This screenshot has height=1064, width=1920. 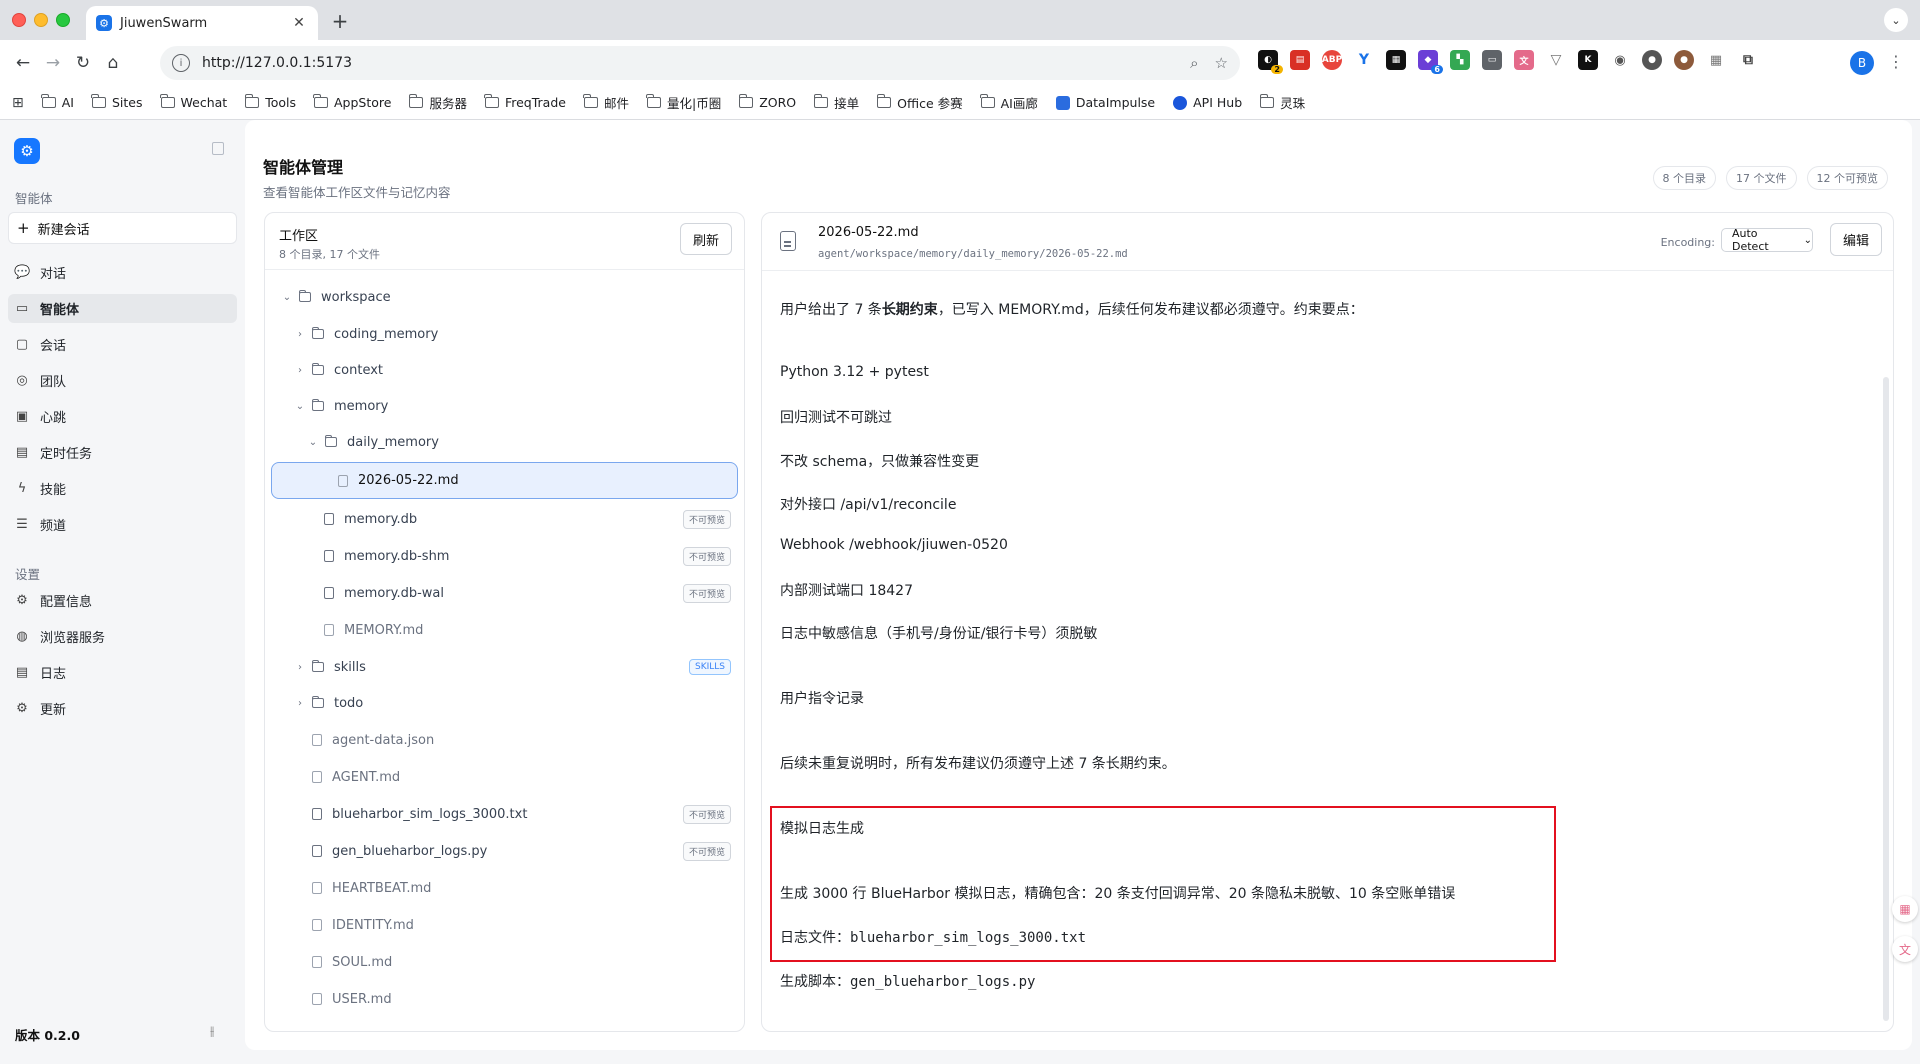 What do you see at coordinates (53, 63) in the screenshot?
I see `forward-icon: →` at bounding box center [53, 63].